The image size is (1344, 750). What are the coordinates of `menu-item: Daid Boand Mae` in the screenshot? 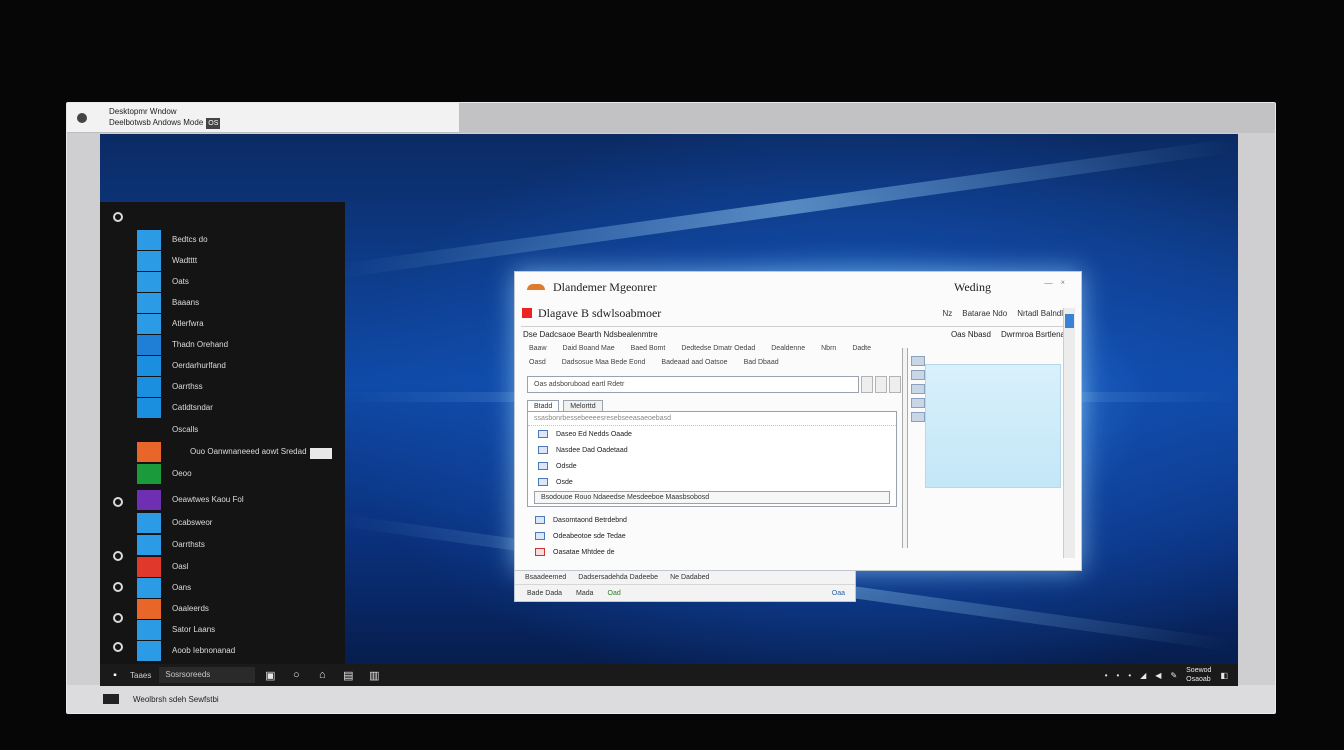 It's located at (589, 348).